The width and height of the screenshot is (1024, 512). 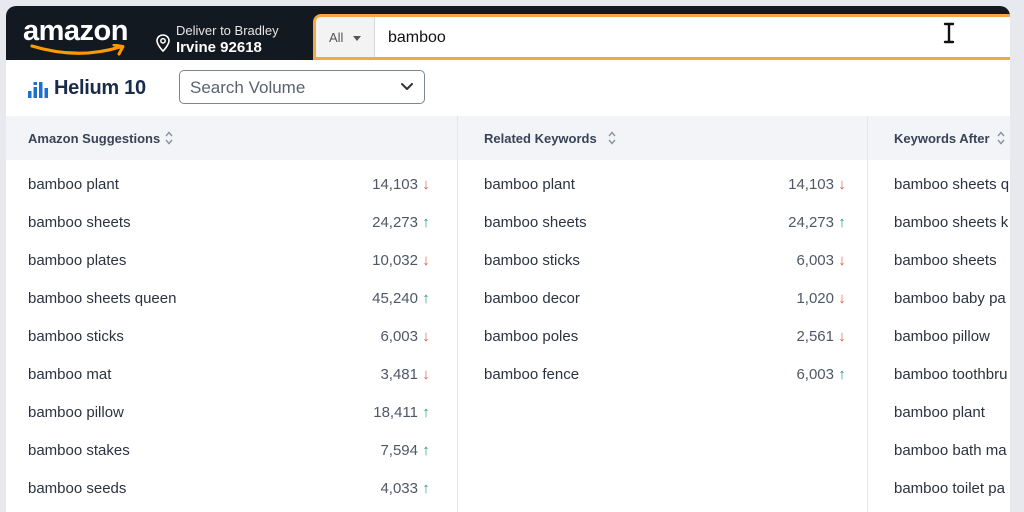 What do you see at coordinates (79, 450) in the screenshot?
I see `keyword: bamboo stakes` at bounding box center [79, 450].